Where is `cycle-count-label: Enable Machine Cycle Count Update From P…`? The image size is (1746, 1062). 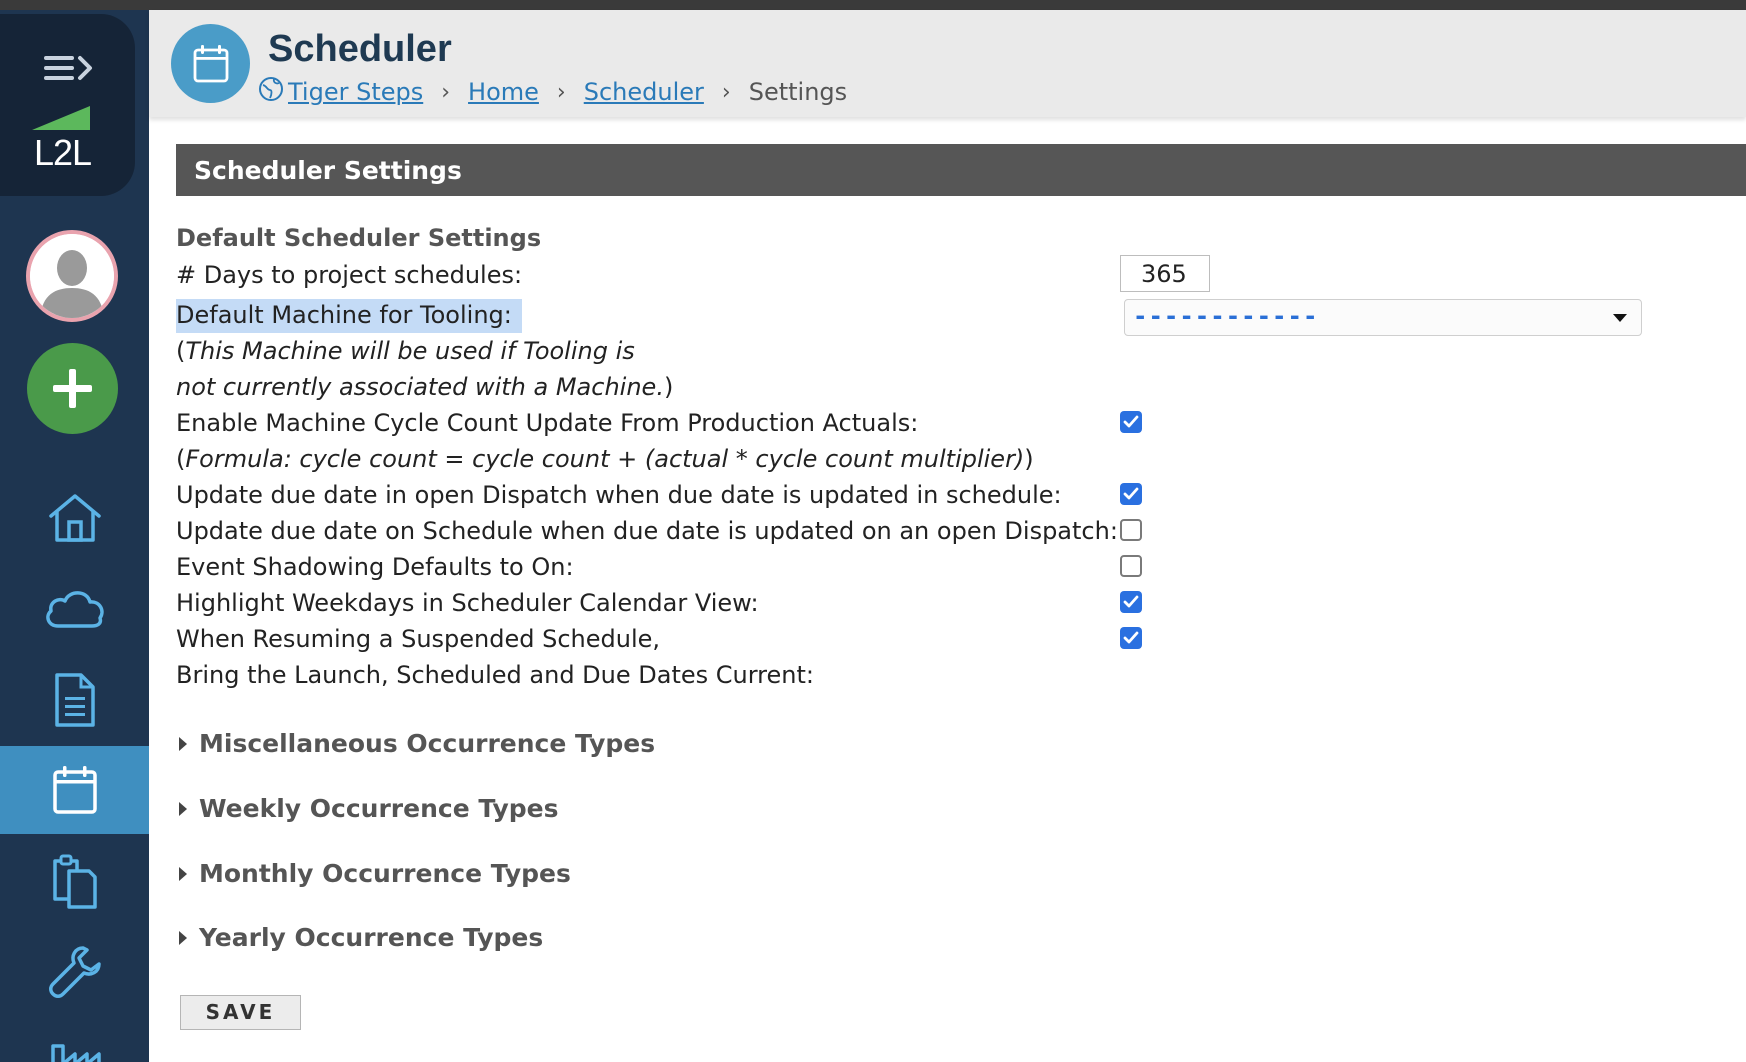 cycle-count-label: Enable Machine Cycle Count Update From P… is located at coordinates (547, 423).